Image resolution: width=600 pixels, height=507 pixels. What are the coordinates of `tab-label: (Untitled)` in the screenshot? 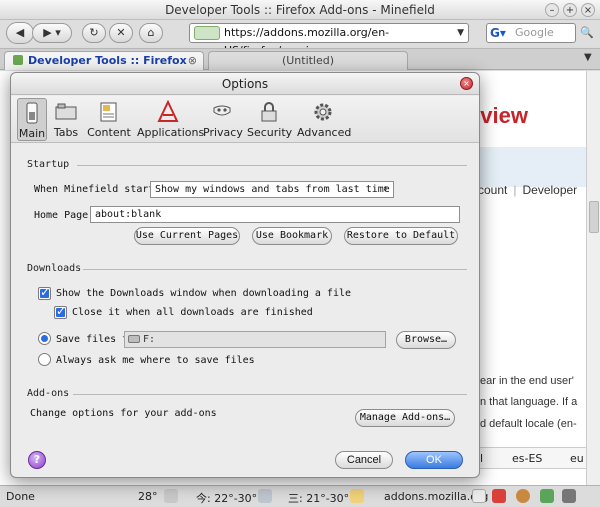 It's located at (308, 60).